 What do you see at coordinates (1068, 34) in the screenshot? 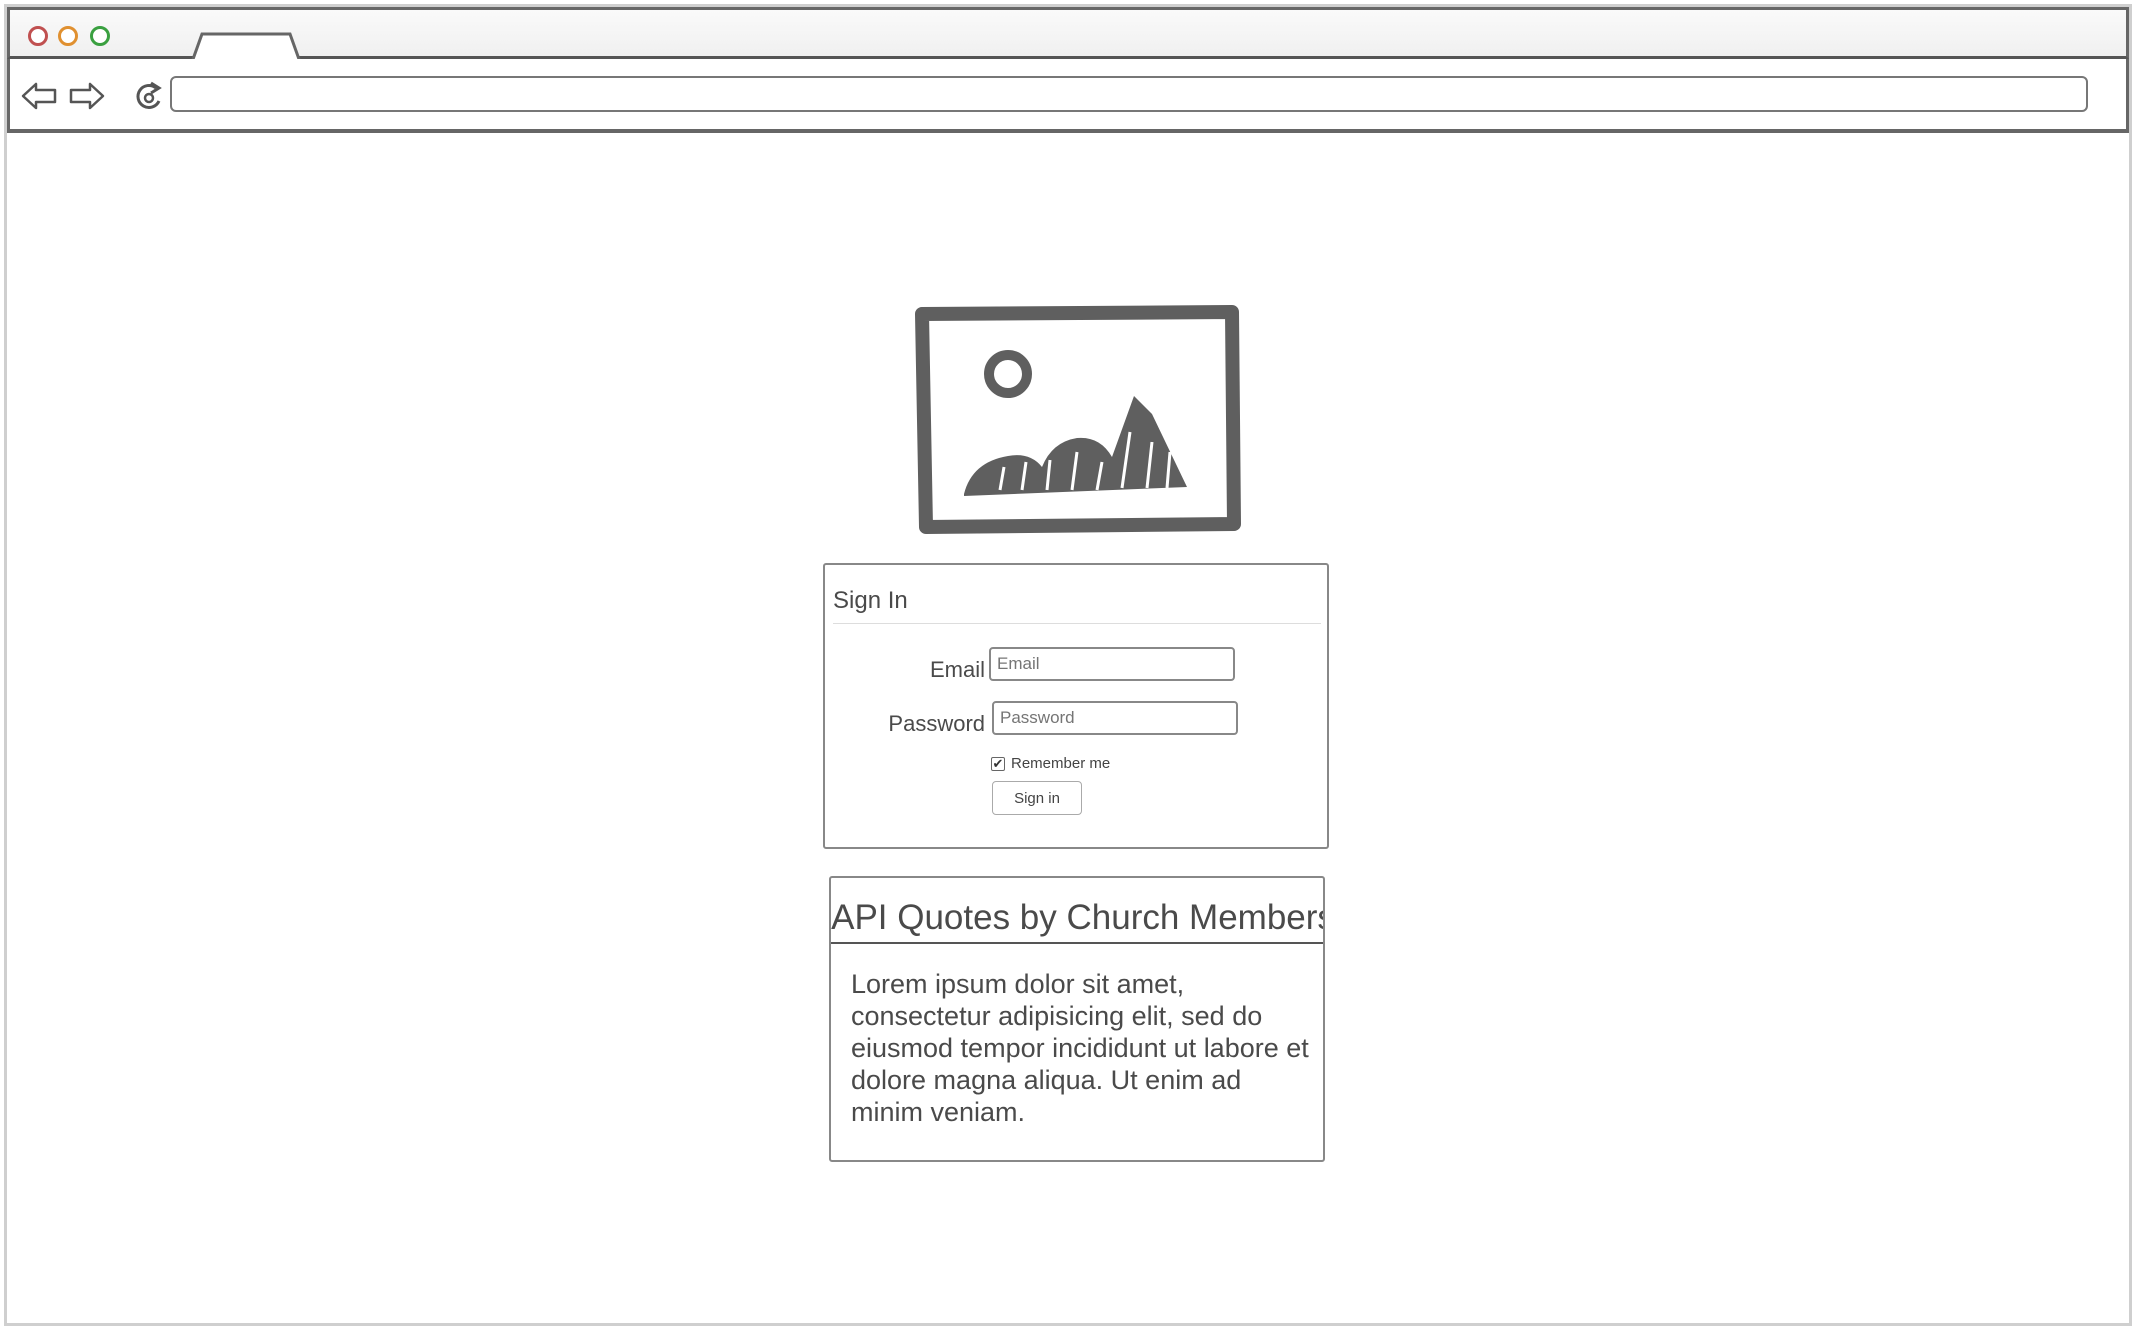
I see `title-bar` at bounding box center [1068, 34].